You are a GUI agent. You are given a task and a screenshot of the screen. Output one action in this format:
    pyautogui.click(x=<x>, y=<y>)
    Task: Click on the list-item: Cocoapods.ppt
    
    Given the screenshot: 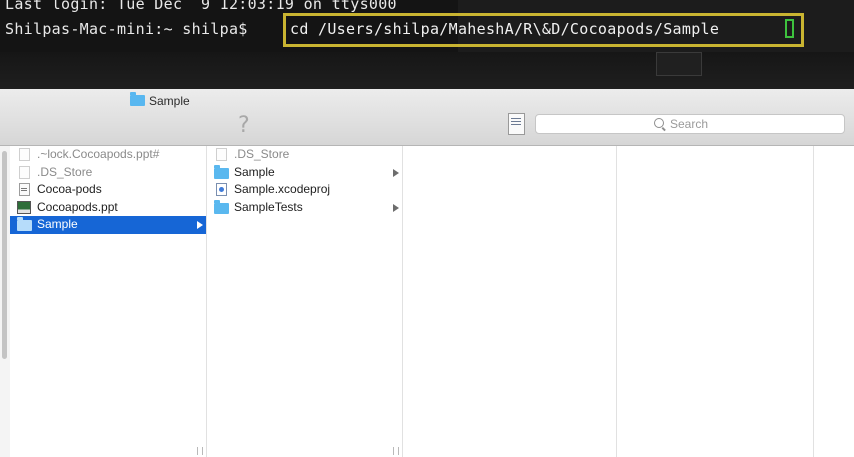 What is the action you would take?
    pyautogui.click(x=108, y=208)
    